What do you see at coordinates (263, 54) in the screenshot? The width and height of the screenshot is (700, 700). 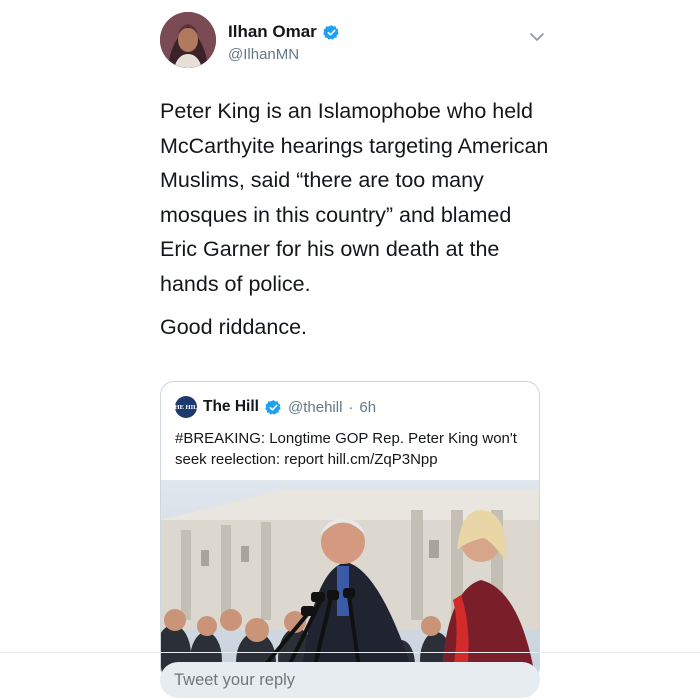 I see `author-handle: @IlhanMN` at bounding box center [263, 54].